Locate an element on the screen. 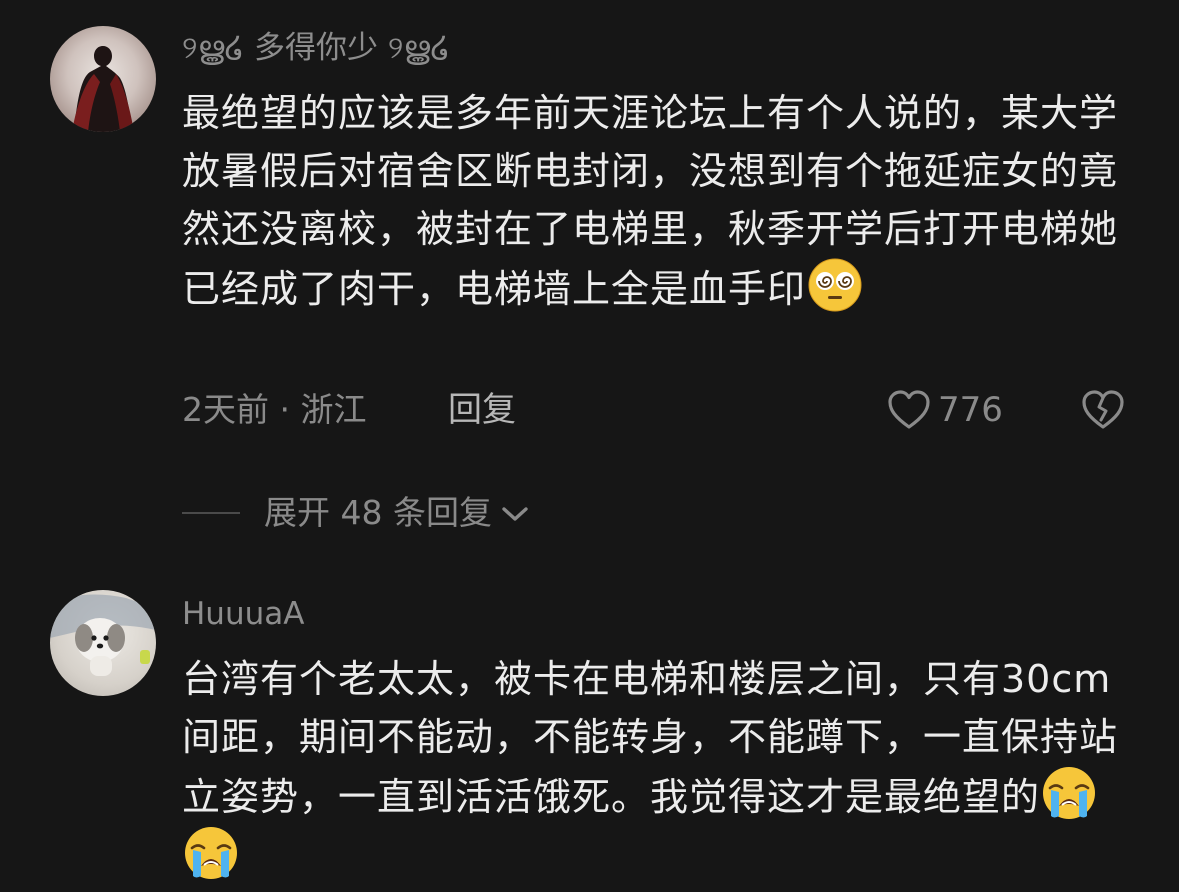  expand-replies-button: 展开 48 条回复 is located at coordinates (357, 513).